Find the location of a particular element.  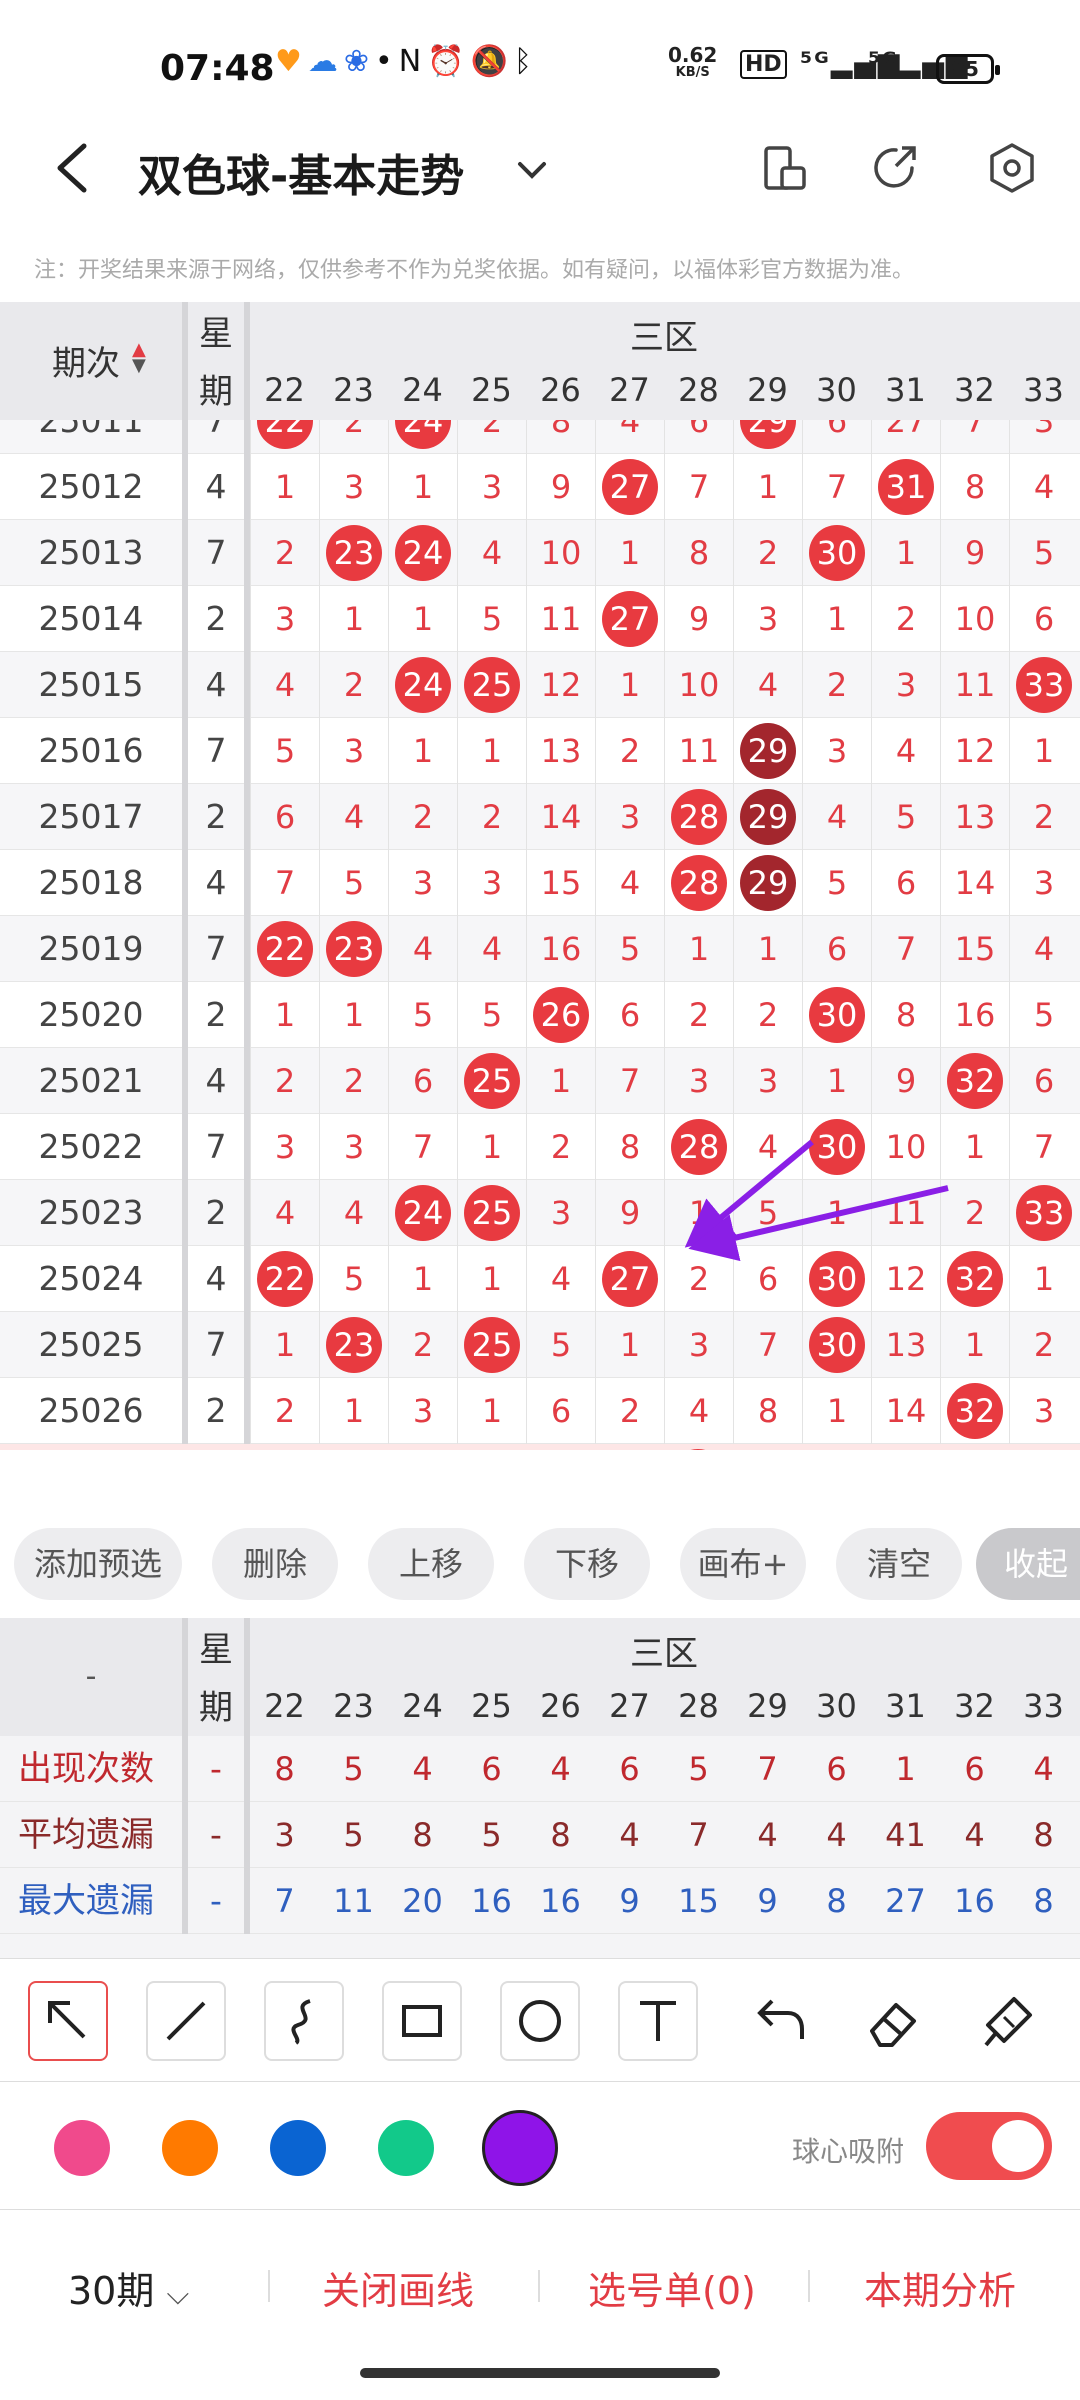

selection-list-button: 选号单(0) is located at coordinates (672, 2287).